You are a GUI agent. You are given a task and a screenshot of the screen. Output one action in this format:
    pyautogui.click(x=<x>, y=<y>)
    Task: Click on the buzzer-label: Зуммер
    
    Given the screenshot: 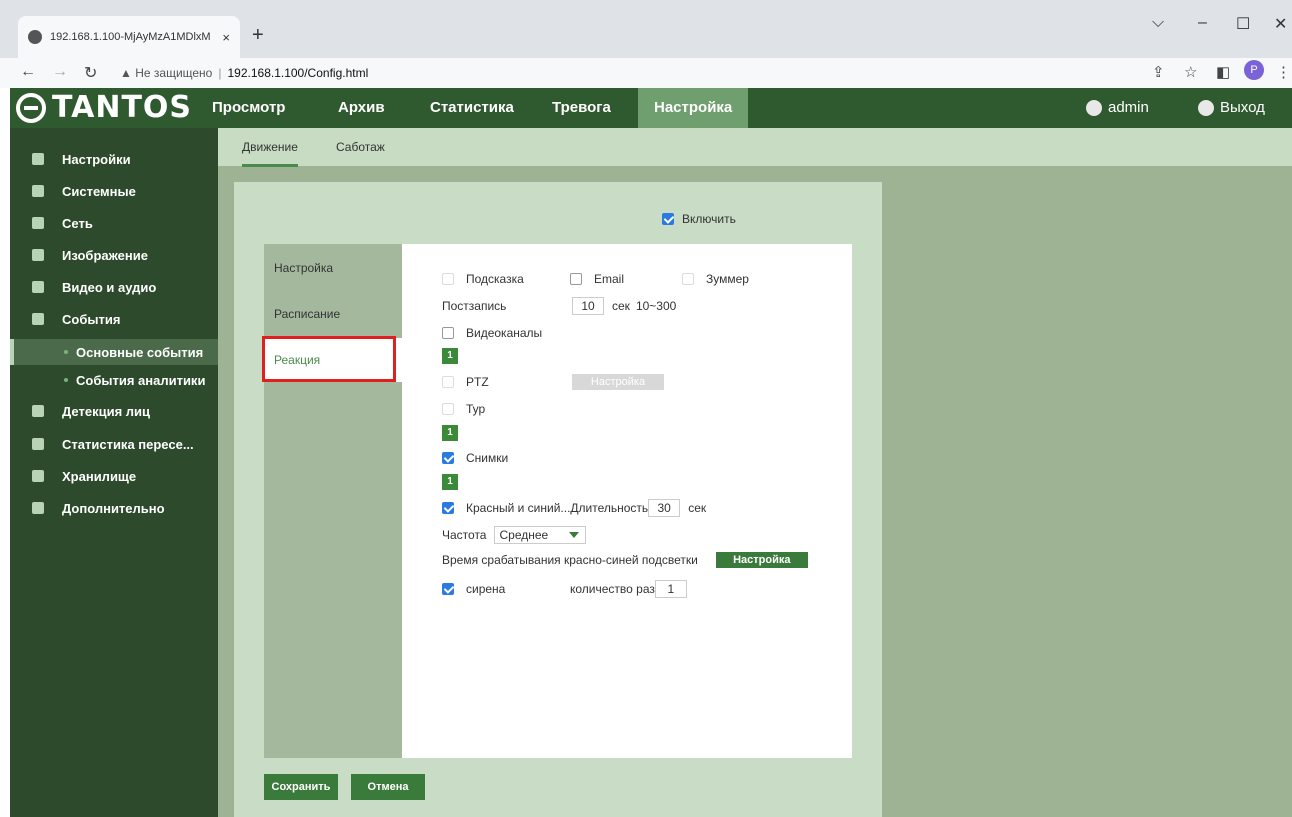 What is the action you would take?
    pyautogui.click(x=727, y=279)
    